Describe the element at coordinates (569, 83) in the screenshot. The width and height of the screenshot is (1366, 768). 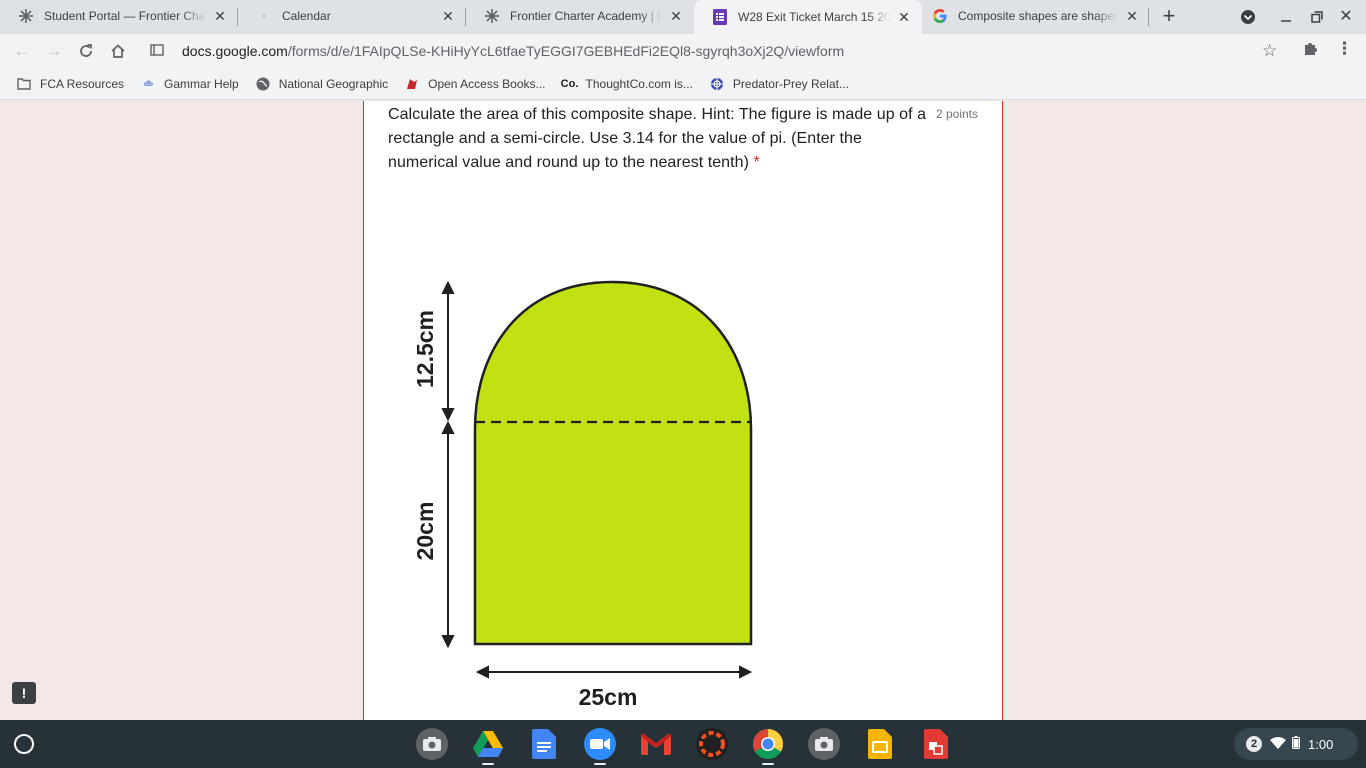
I see `thoughtco-icon: Co.` at that location.